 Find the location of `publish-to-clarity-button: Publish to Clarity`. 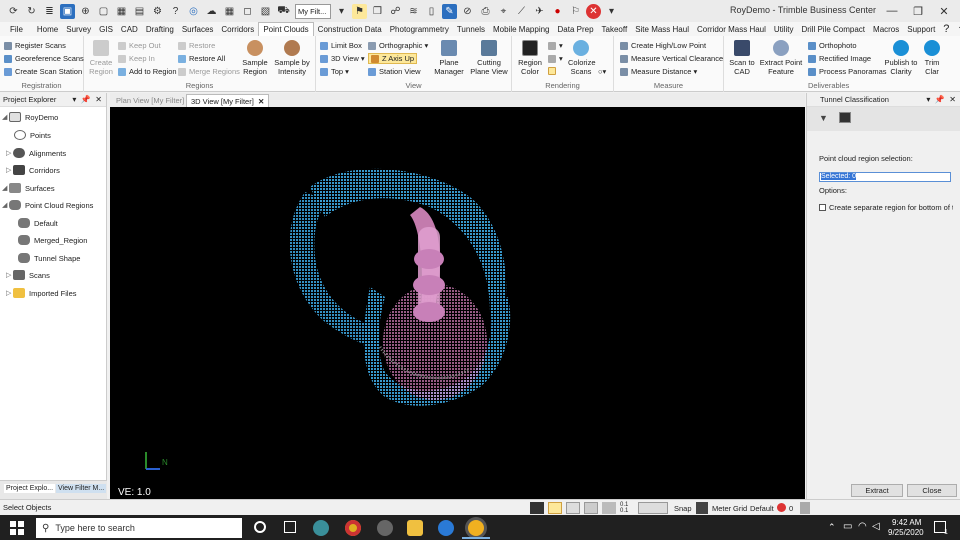

publish-to-clarity-button: Publish to Clarity is located at coordinates (901, 58).